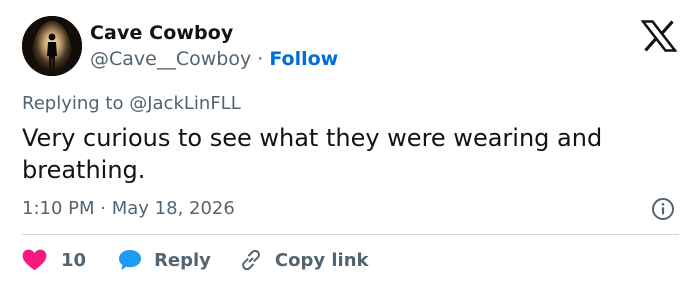 The image size is (700, 287). What do you see at coordinates (321, 260) in the screenshot?
I see `copy-link-label: Copy link` at bounding box center [321, 260].